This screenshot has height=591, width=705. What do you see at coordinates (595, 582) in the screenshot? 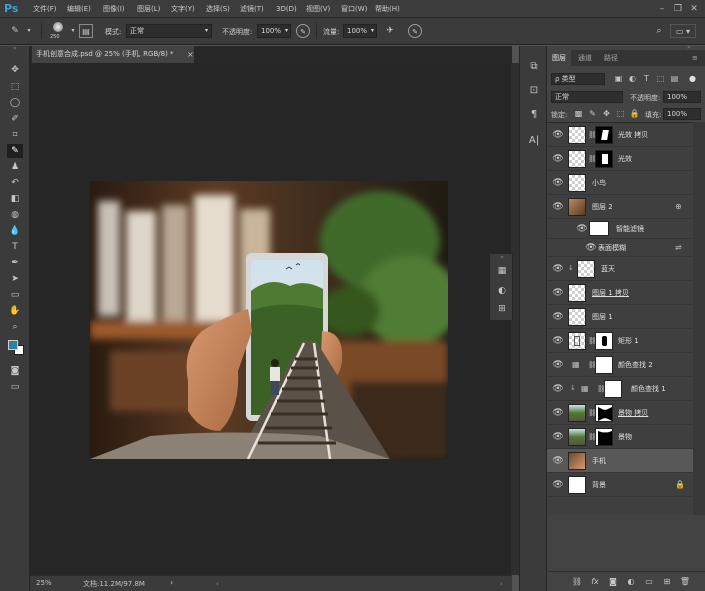
I see `layer-style-icon: fx` at bounding box center [595, 582].